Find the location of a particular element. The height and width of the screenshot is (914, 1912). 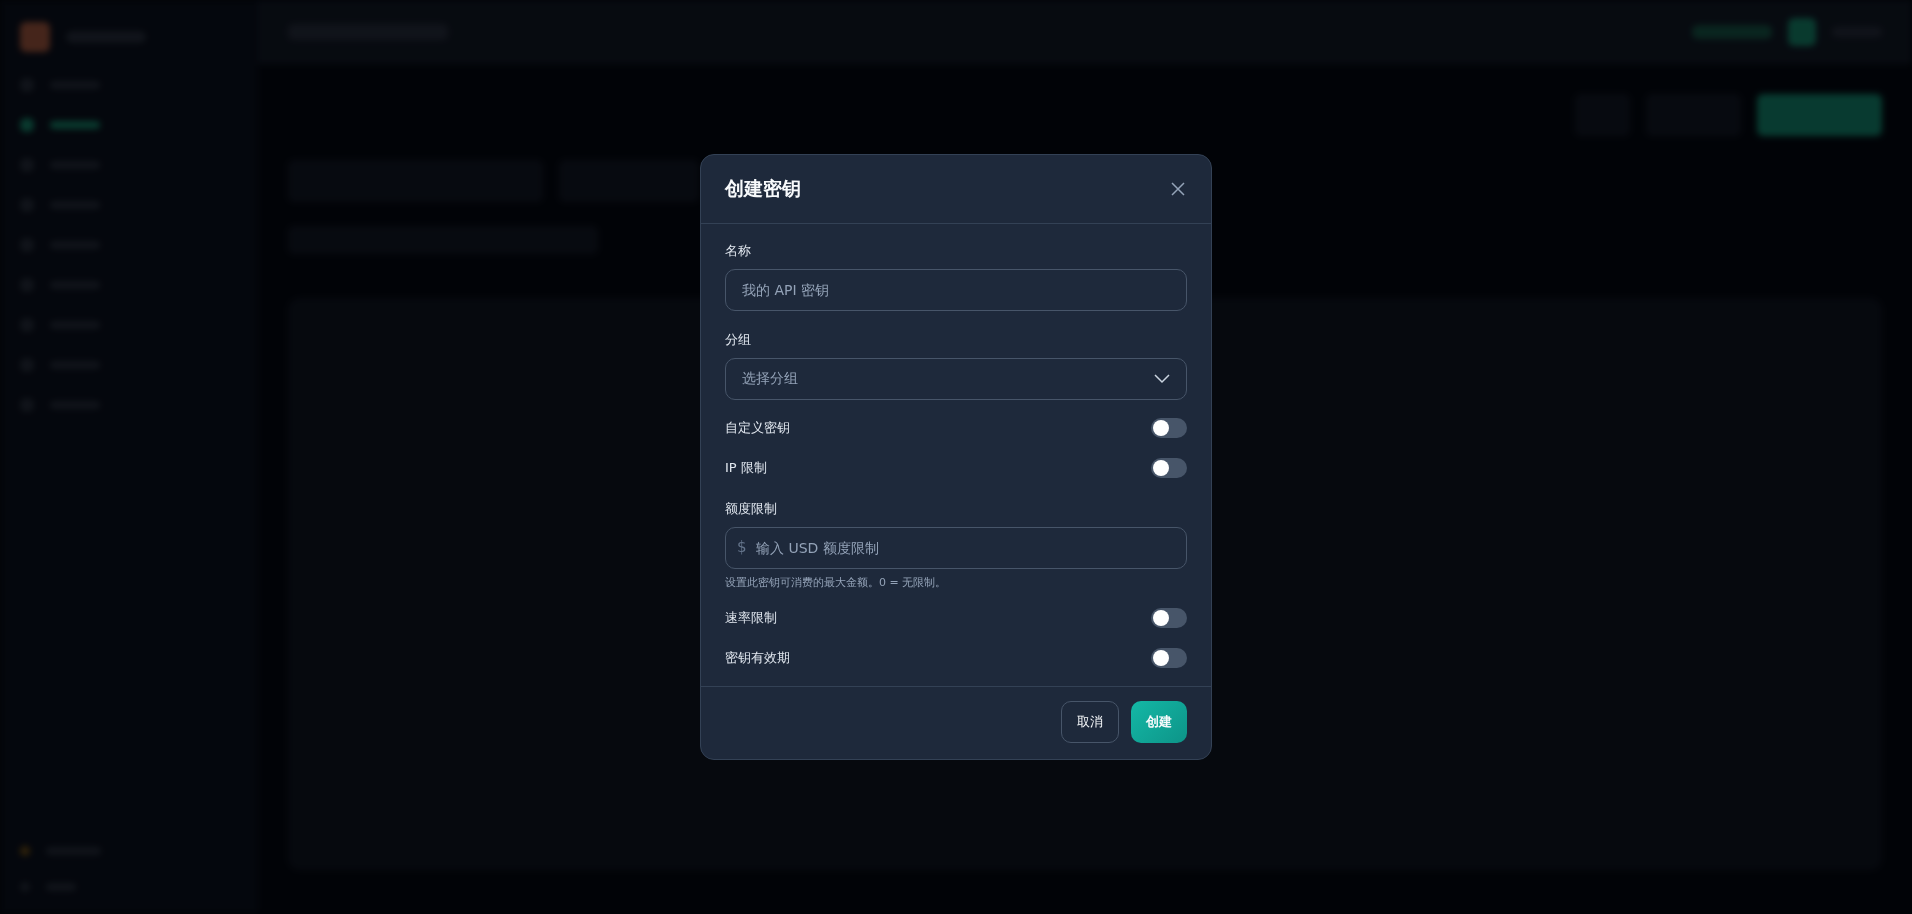

switch-label: 速率限制 is located at coordinates (751, 618).